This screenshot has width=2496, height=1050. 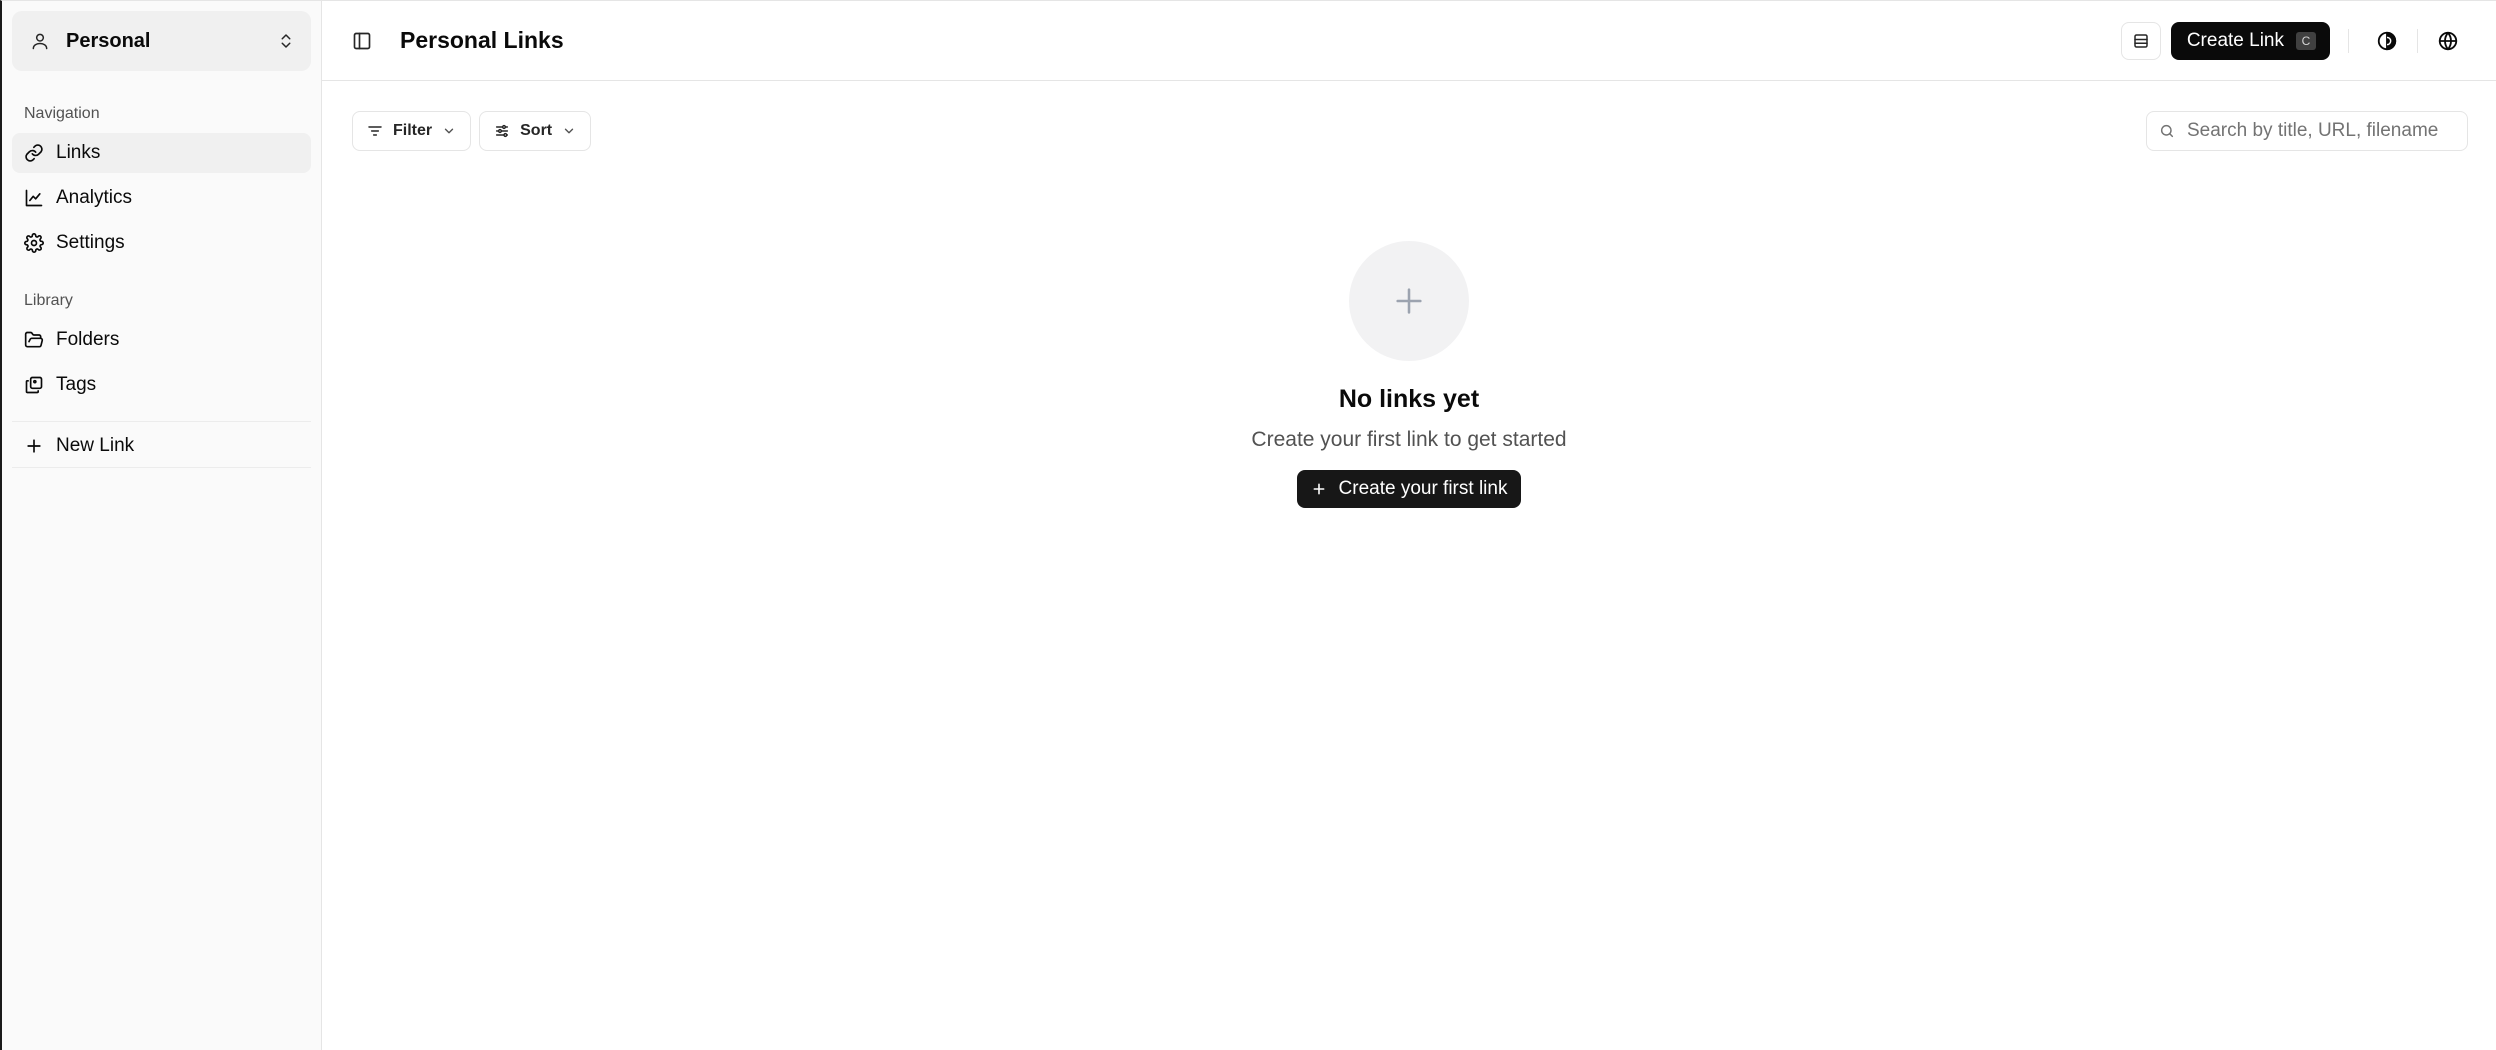 I want to click on folder-open-icon, so click(x=34, y=340).